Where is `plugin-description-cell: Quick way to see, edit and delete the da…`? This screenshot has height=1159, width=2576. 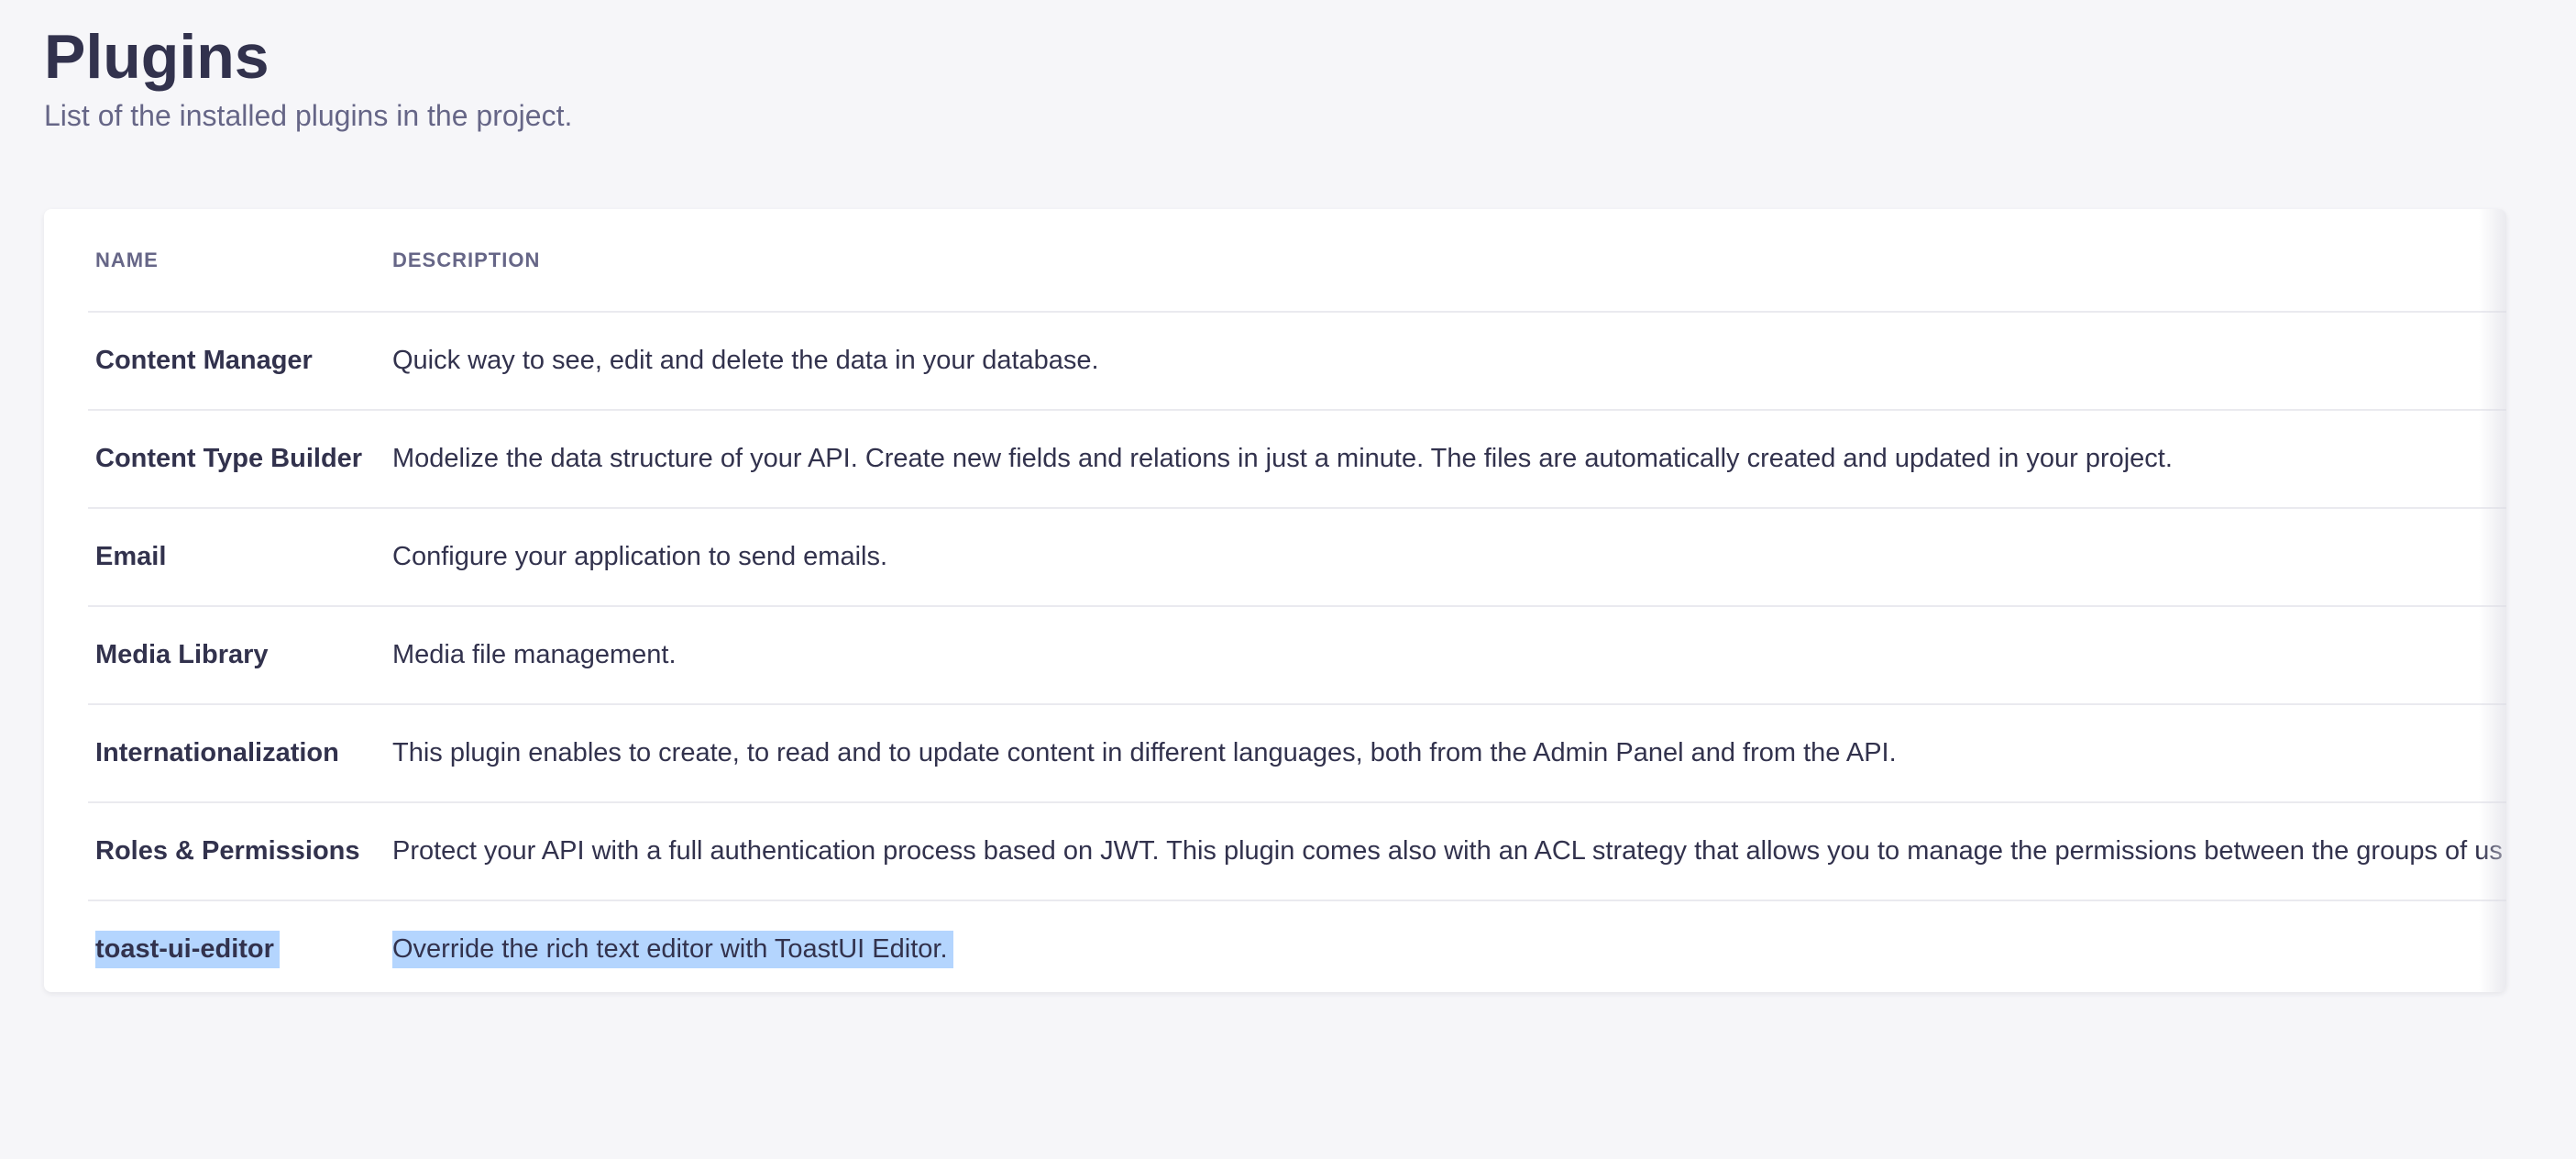
plugin-description-cell: Quick way to see, edit and delete the da… is located at coordinates (1449, 361).